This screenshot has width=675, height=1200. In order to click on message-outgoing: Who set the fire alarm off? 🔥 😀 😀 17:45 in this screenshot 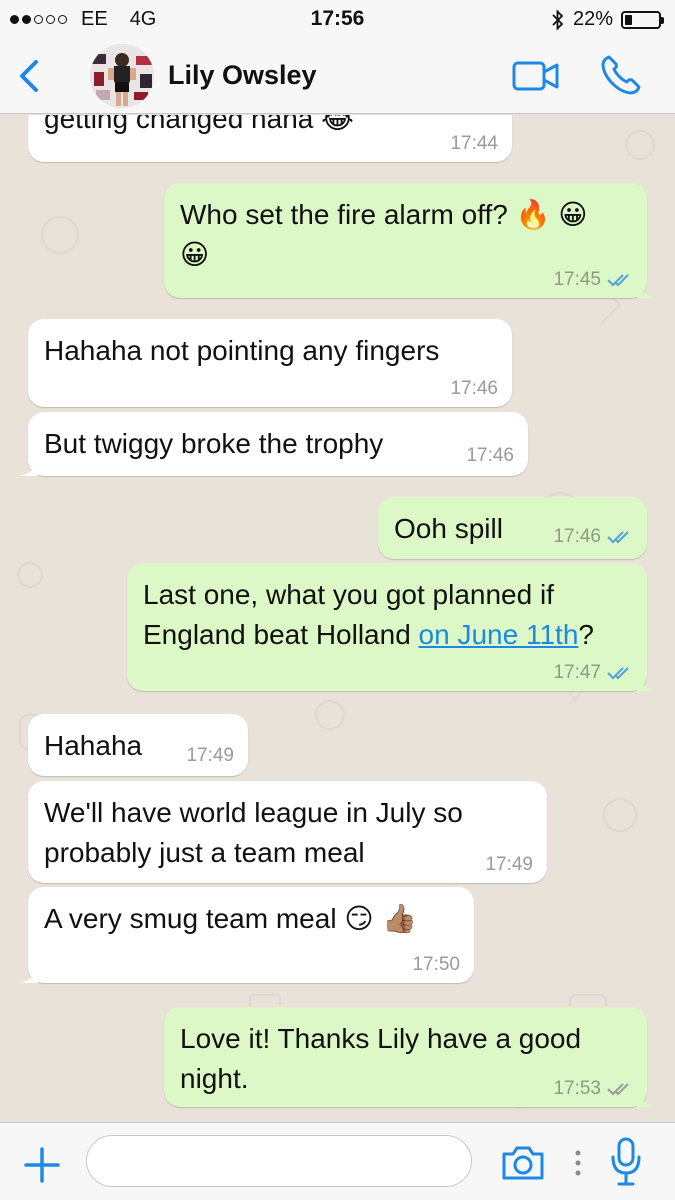, I will do `click(410, 240)`.